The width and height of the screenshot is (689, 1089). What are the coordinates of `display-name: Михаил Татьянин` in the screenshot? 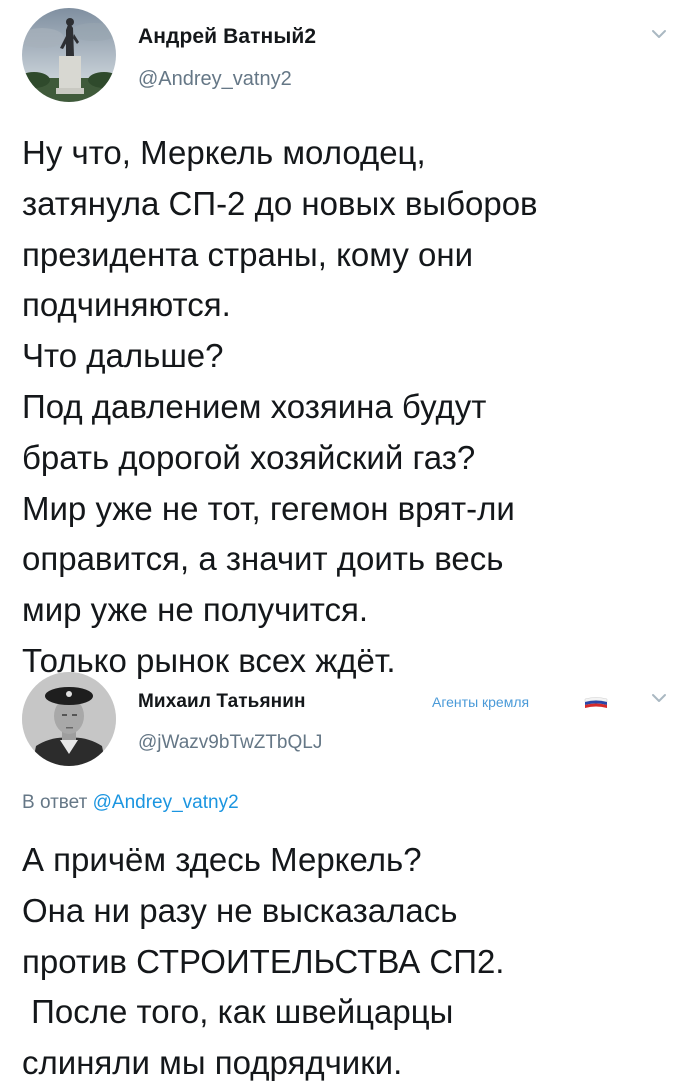 It's located at (222, 702).